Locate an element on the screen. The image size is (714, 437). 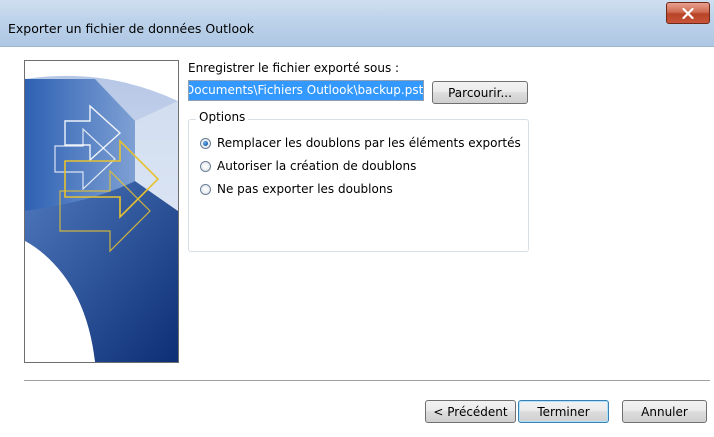
back-button: < Précédent is located at coordinates (470, 411).